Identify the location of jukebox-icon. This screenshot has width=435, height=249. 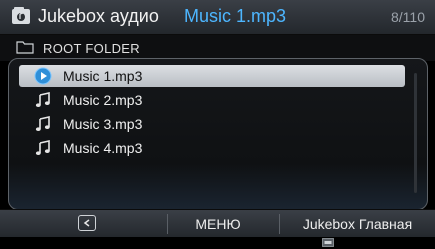
(21, 15).